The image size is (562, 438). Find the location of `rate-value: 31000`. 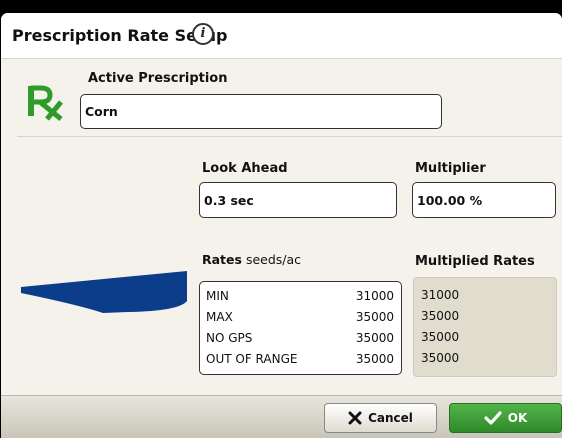

rate-value: 31000 is located at coordinates (374, 296).